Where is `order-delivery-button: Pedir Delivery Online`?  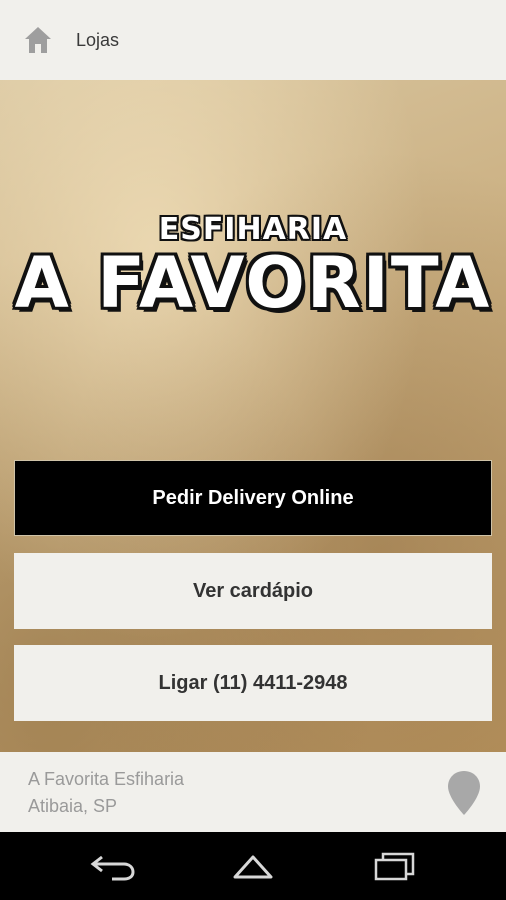
order-delivery-button: Pedir Delivery Online is located at coordinates (253, 498).